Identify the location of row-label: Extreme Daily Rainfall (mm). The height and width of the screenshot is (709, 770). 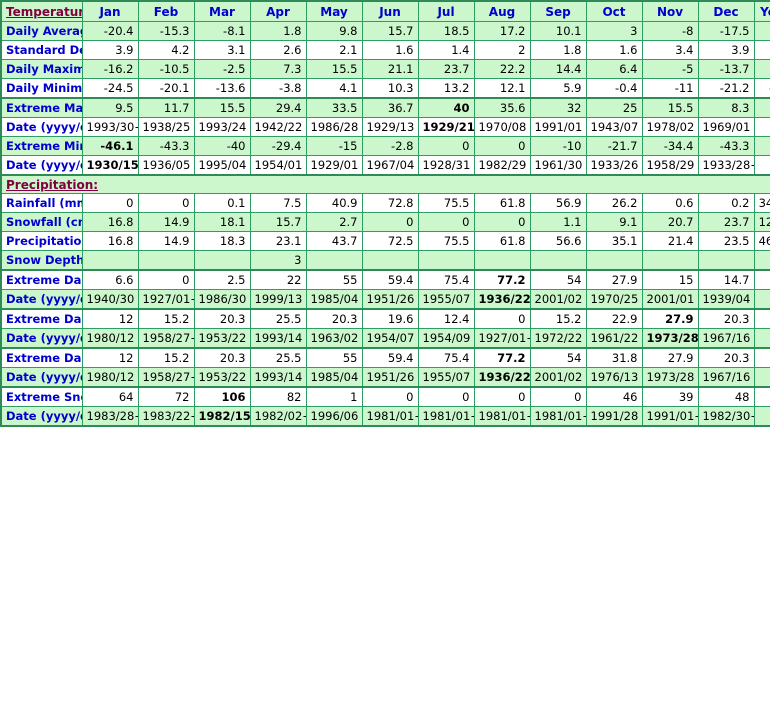
(41, 279).